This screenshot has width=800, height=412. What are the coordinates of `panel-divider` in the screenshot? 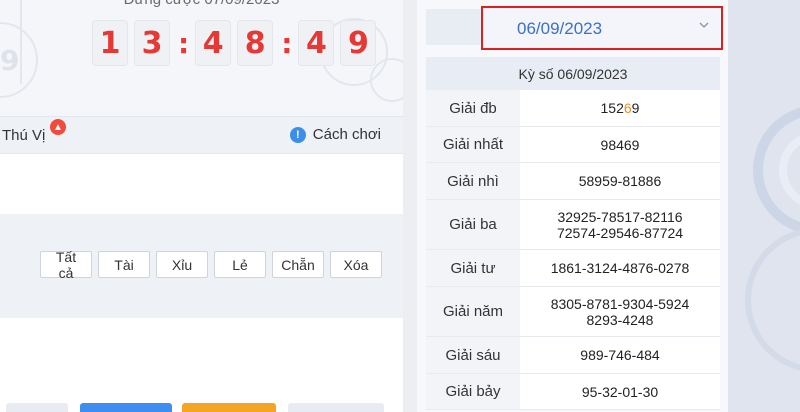 It's located at (410, 206).